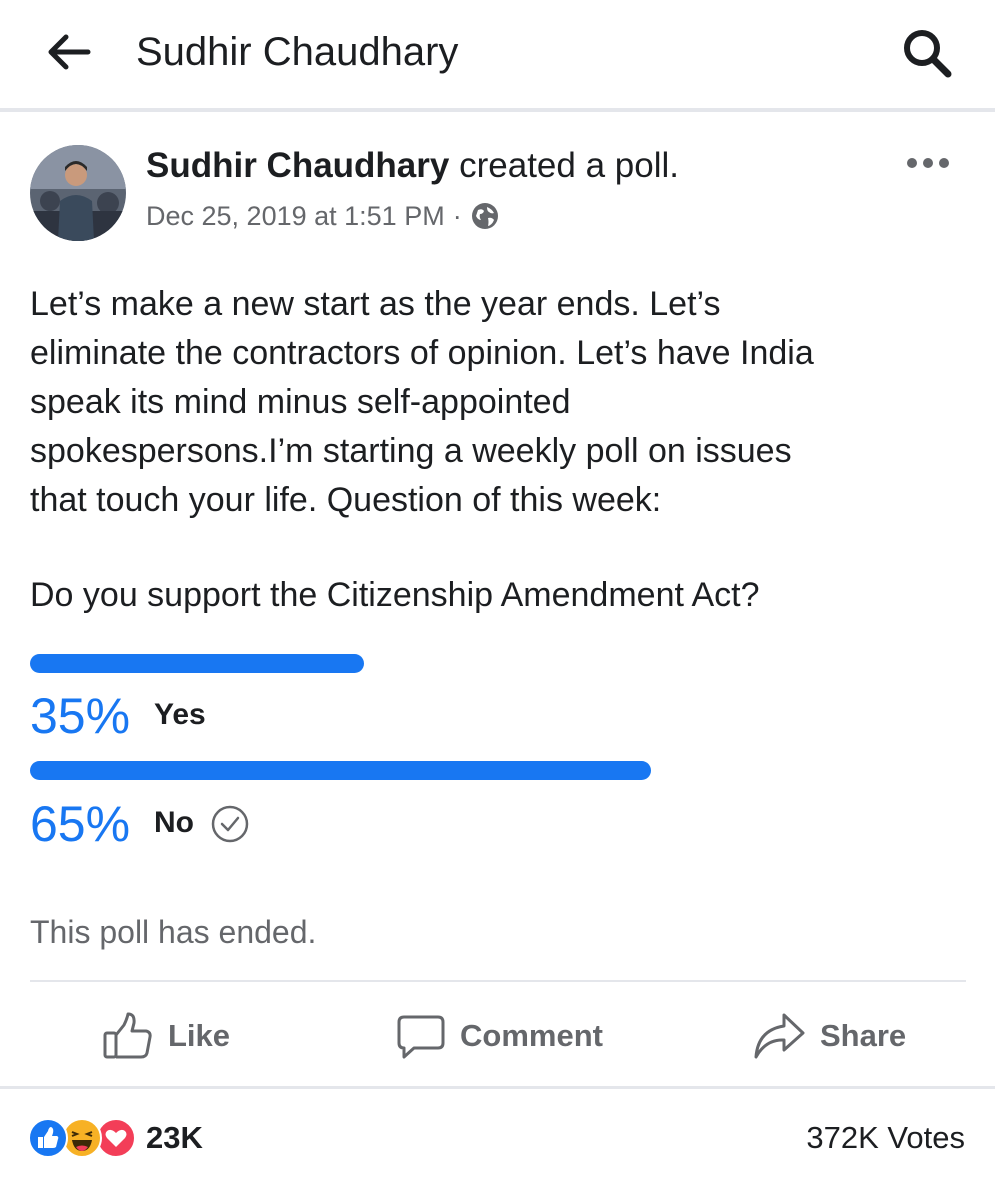  Describe the element at coordinates (531, 1035) in the screenshot. I see `comment-label: Comment` at that location.